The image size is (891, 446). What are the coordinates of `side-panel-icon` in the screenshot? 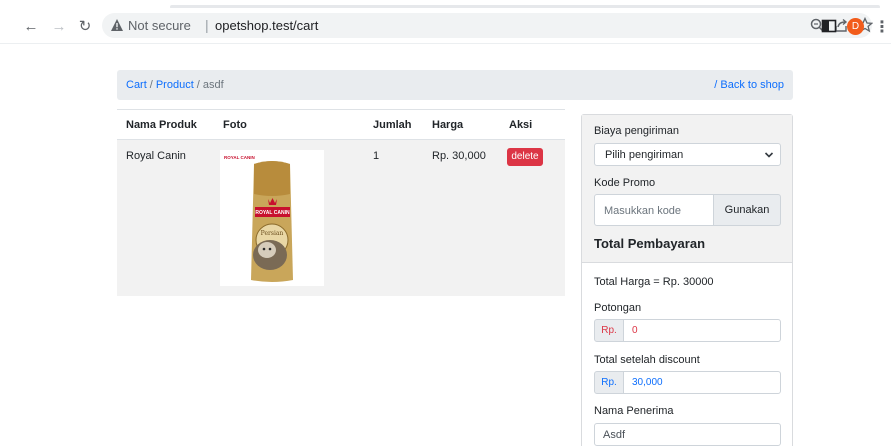 It's located at (829, 26).